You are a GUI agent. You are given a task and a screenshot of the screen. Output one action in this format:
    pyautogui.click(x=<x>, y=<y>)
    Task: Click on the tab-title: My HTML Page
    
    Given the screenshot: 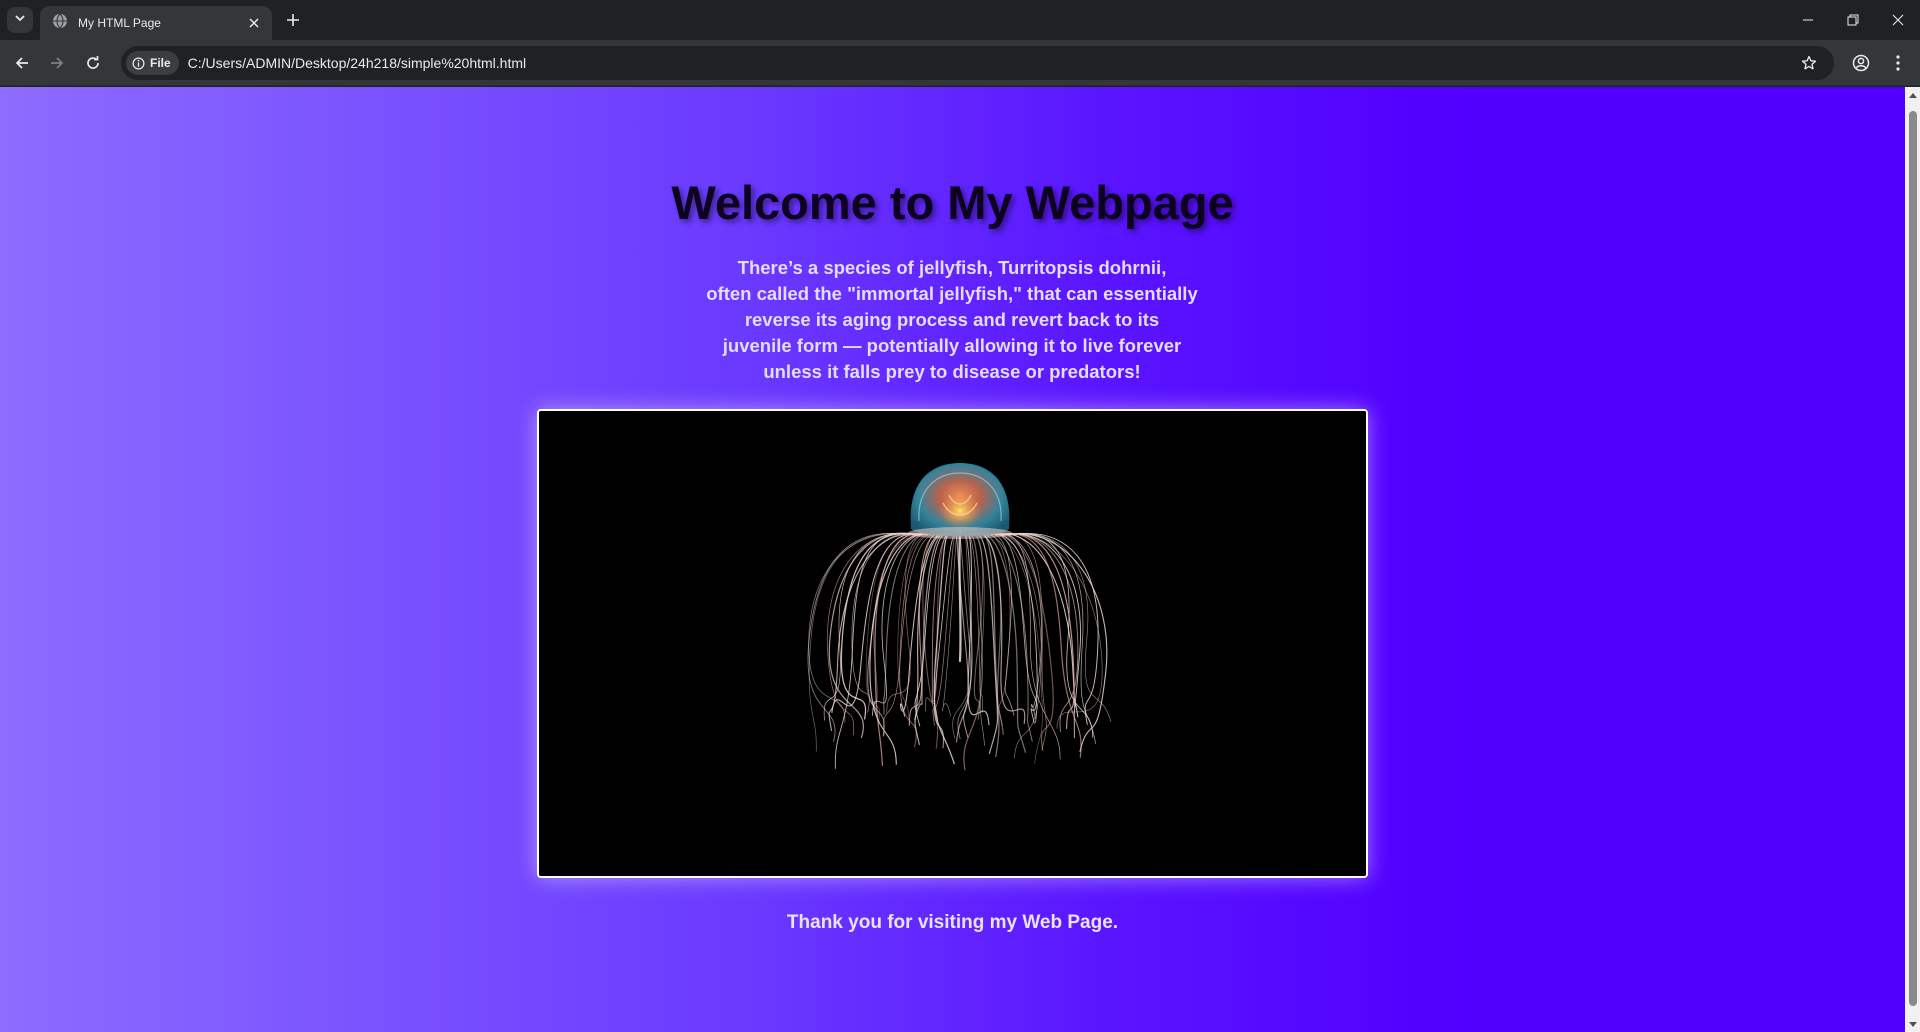 What is the action you would take?
    pyautogui.click(x=119, y=23)
    